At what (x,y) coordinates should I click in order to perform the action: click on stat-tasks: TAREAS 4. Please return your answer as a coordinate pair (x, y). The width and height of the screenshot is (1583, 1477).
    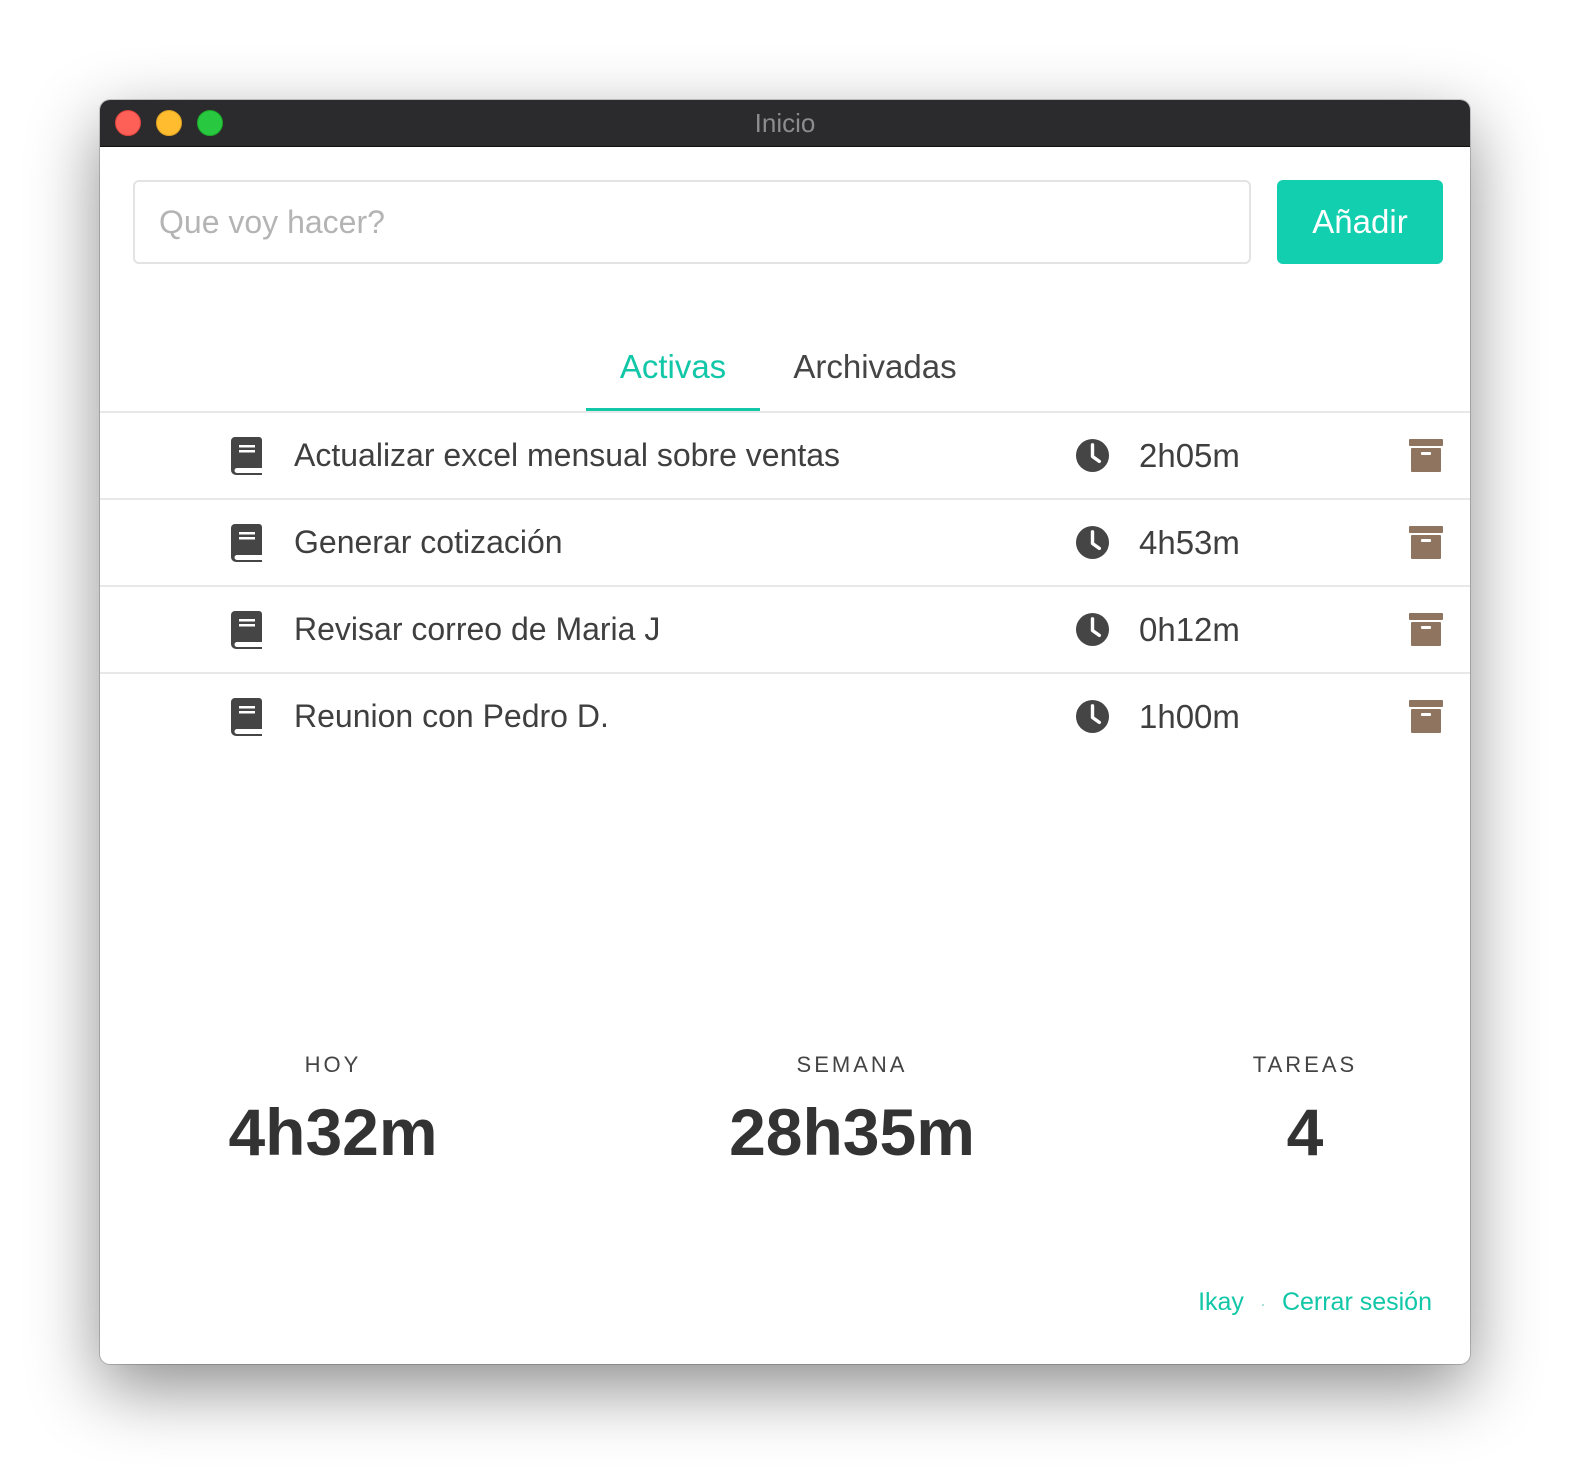
    Looking at the image, I should click on (1305, 1111).